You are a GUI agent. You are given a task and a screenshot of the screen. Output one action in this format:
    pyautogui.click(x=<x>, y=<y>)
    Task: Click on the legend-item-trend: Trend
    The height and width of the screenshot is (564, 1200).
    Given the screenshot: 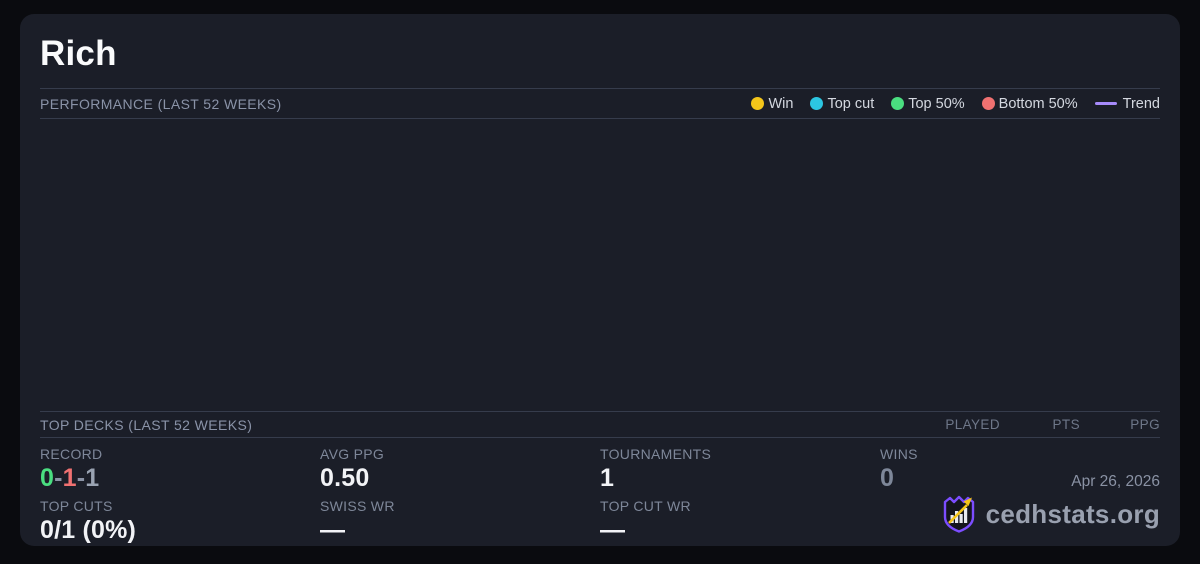 What is the action you would take?
    pyautogui.click(x=1127, y=103)
    